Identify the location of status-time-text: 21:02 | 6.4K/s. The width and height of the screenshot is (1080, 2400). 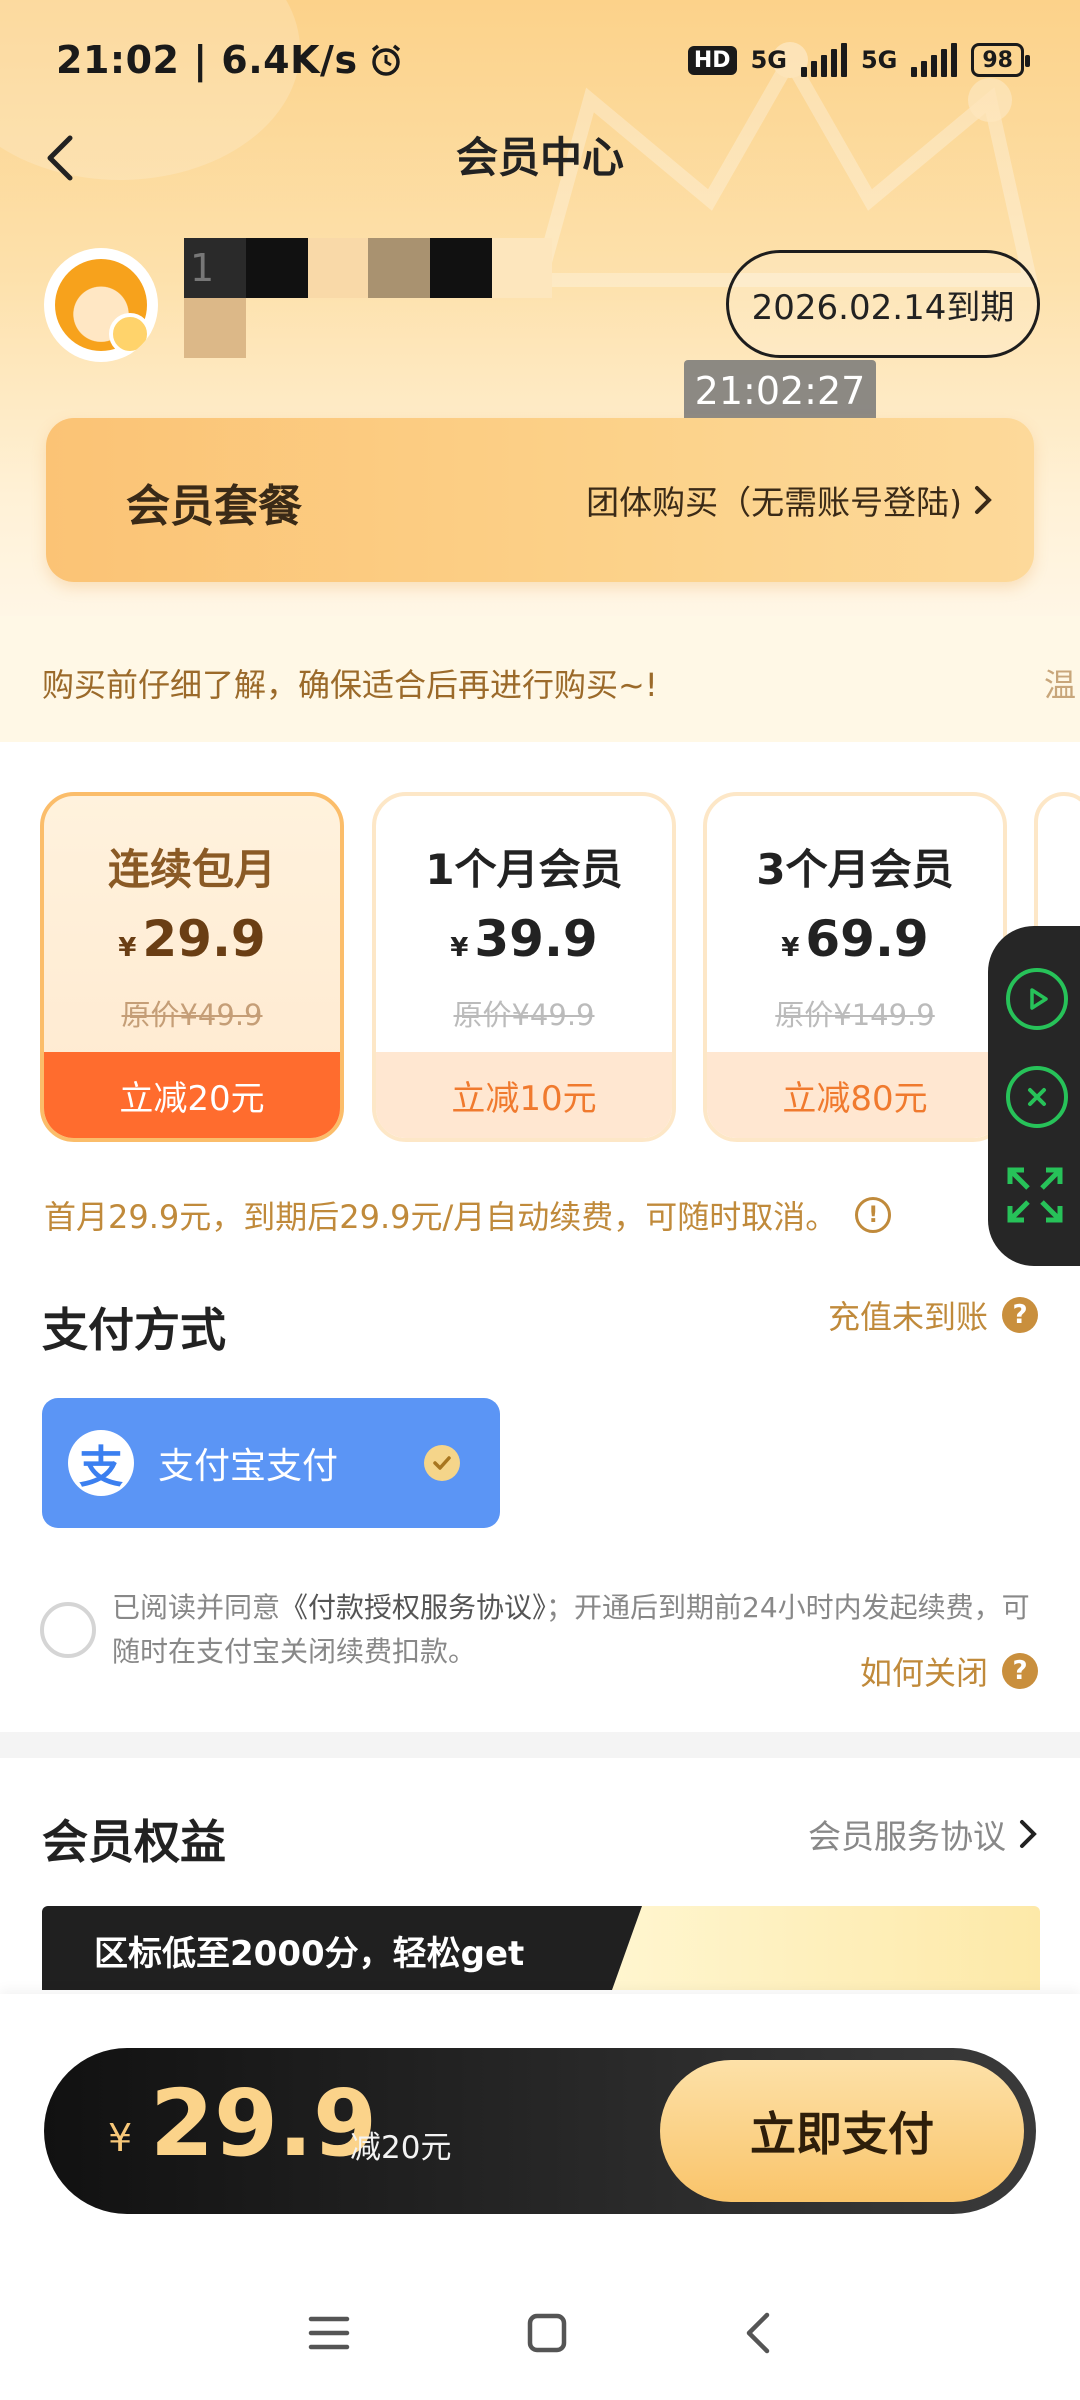
(207, 60).